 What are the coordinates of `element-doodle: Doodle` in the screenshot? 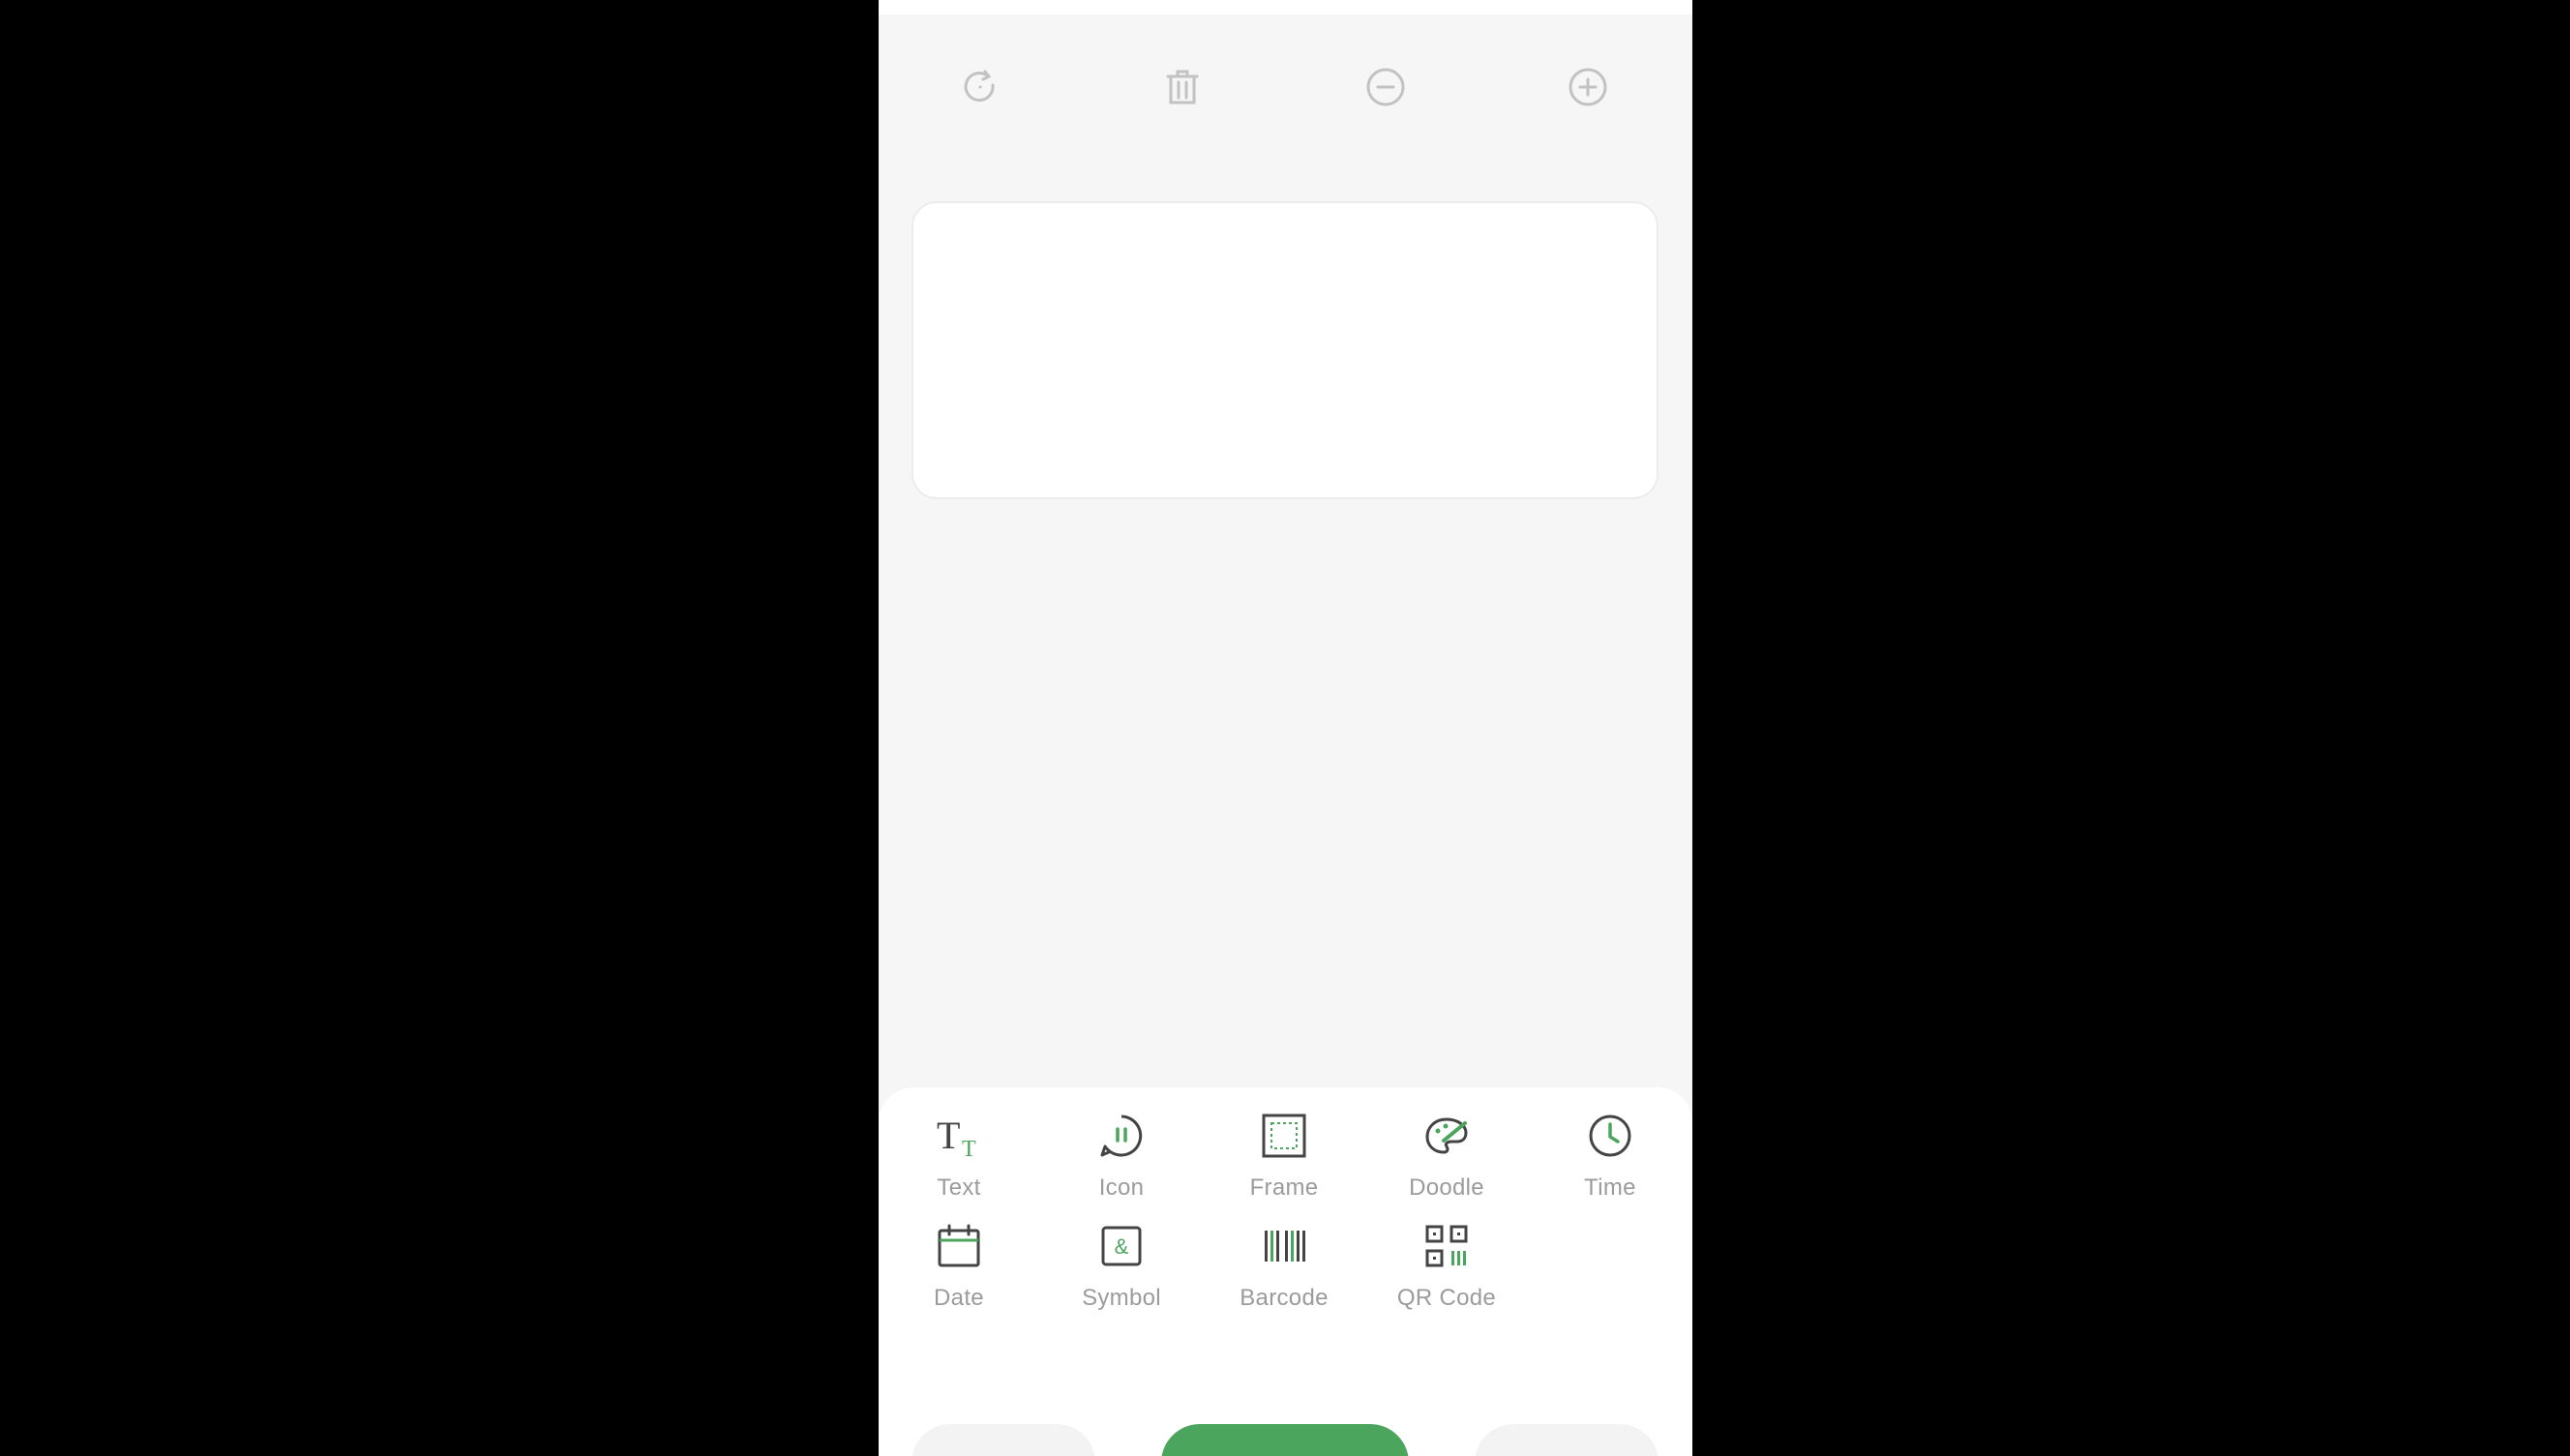 It's located at (1447, 1159).